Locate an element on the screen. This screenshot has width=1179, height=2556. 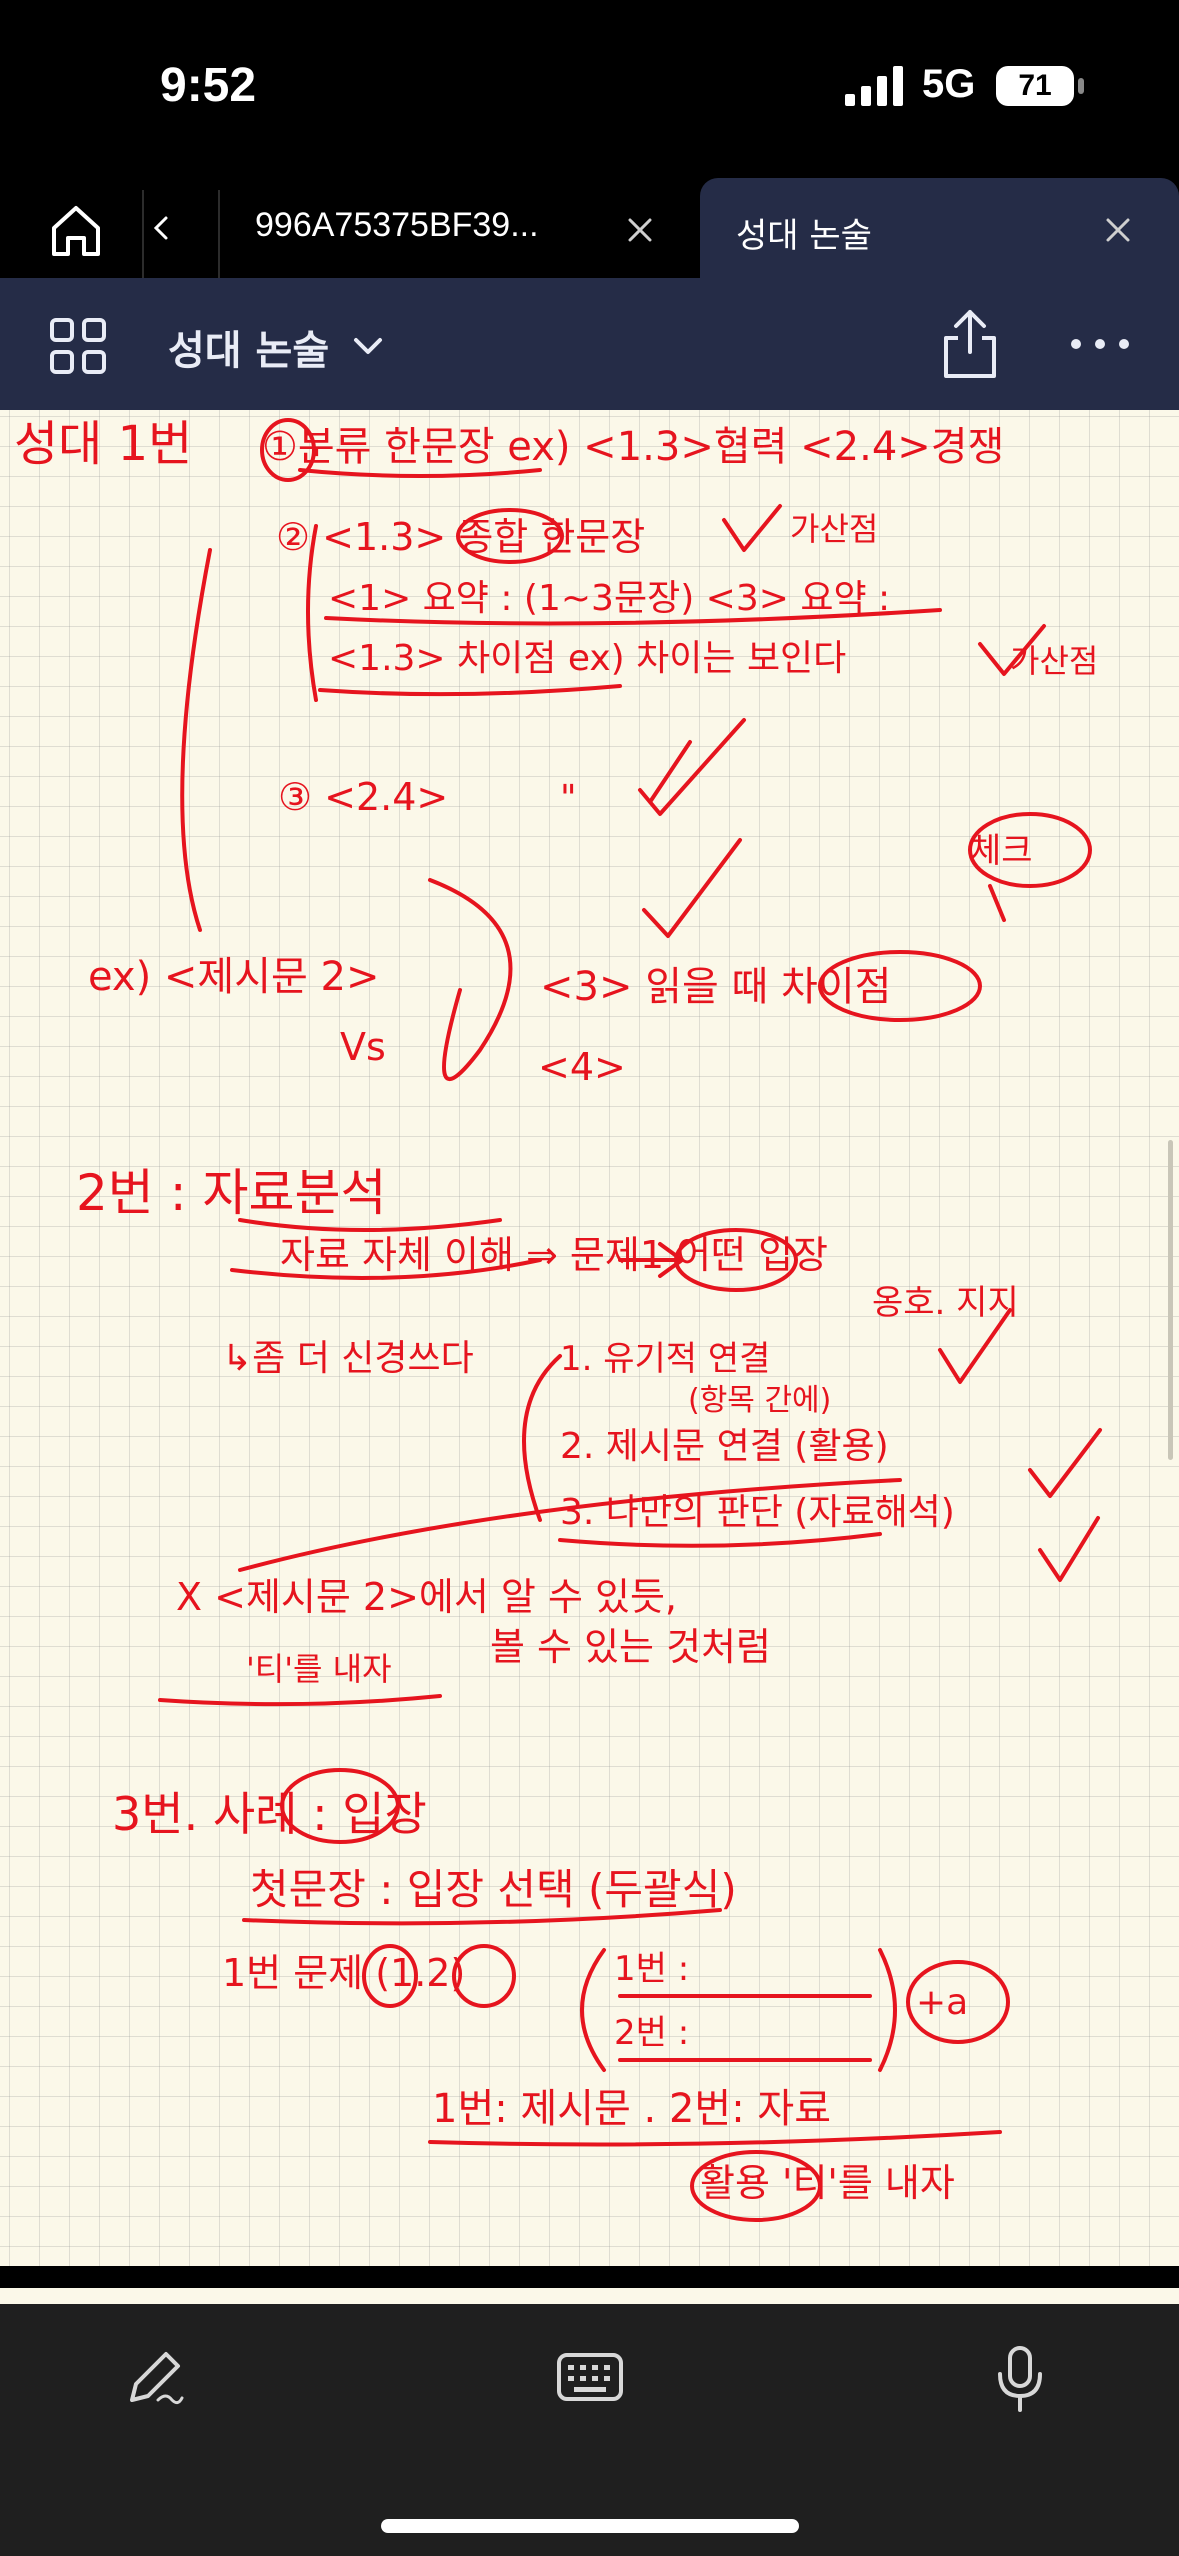
document-toolbar: 성대 논술 is located at coordinates (589, 344).